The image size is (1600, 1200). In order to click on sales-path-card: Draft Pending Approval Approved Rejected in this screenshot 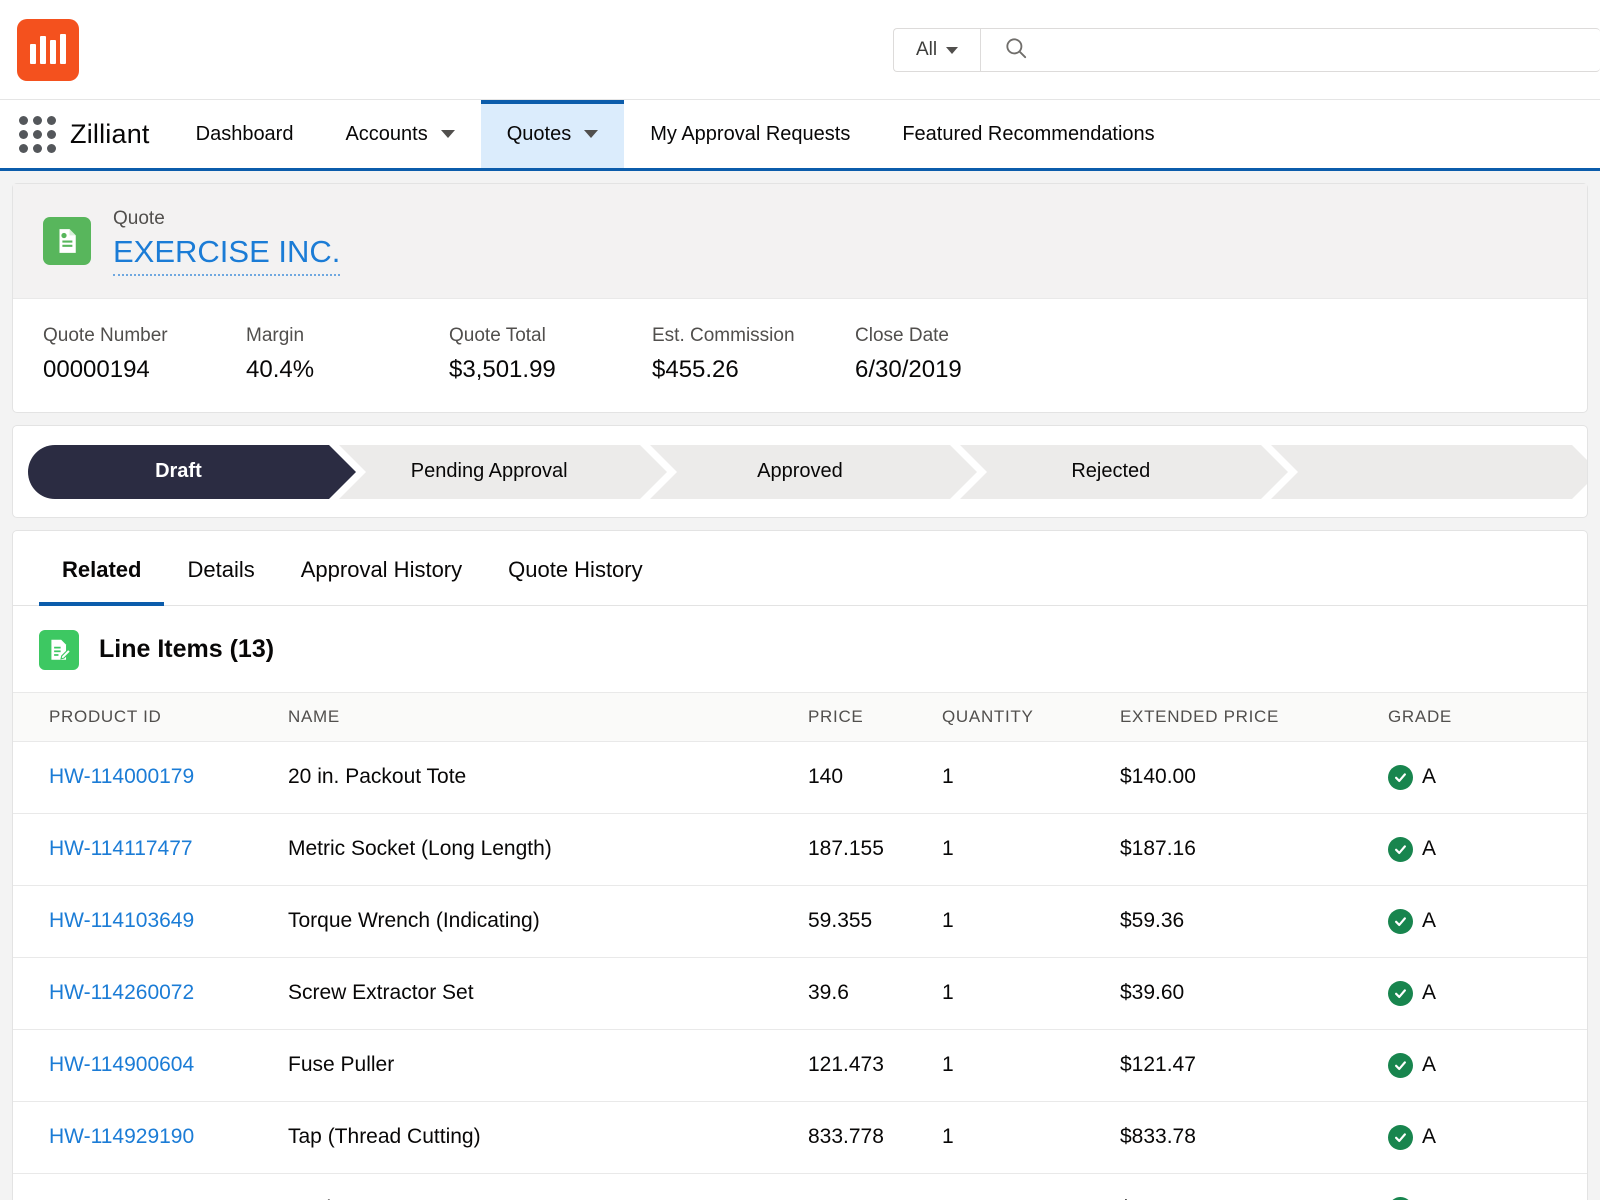, I will do `click(800, 471)`.